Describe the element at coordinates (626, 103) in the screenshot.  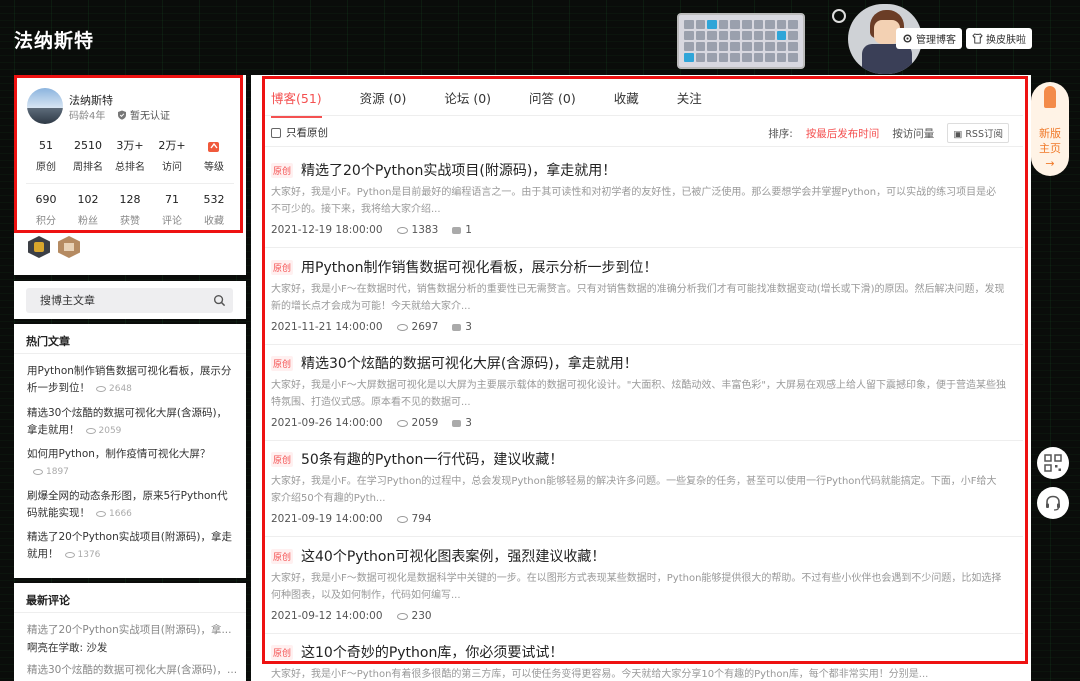
I see `tab-favorites: 收藏` at that location.